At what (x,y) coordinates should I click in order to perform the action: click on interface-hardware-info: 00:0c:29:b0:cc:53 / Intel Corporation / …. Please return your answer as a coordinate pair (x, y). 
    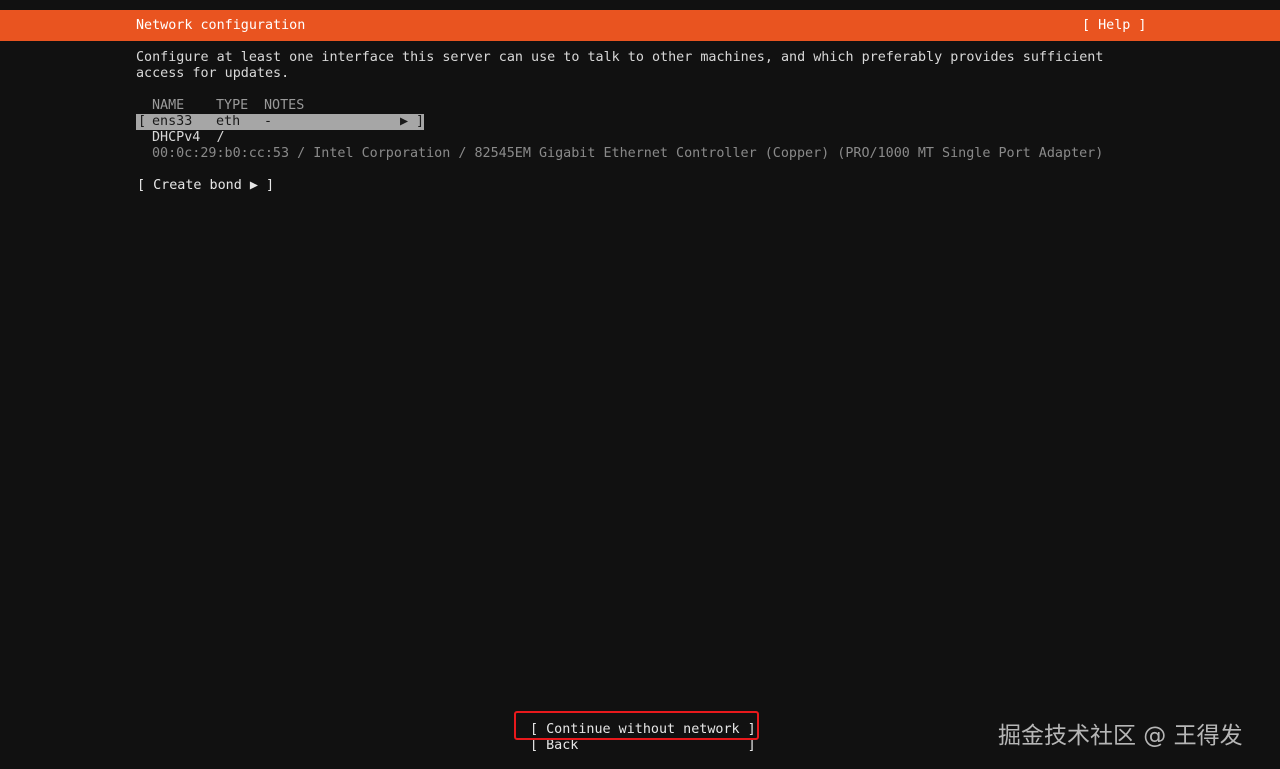
    Looking at the image, I should click on (628, 153).